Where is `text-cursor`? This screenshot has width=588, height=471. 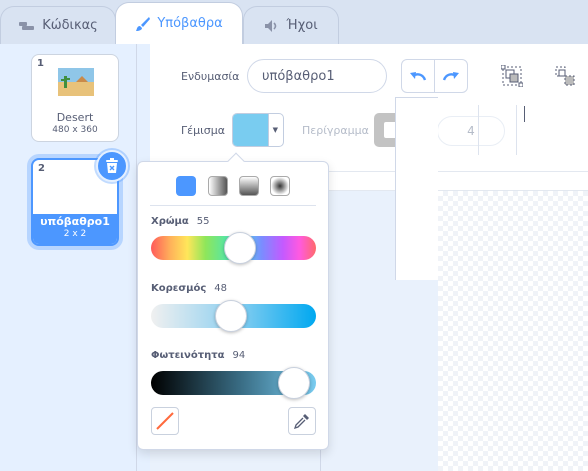
text-cursor is located at coordinates (524, 114).